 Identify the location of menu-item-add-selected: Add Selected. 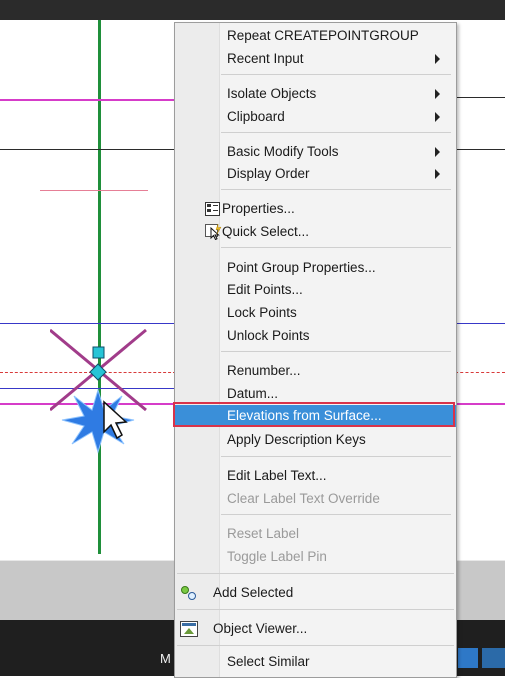
(315, 593).